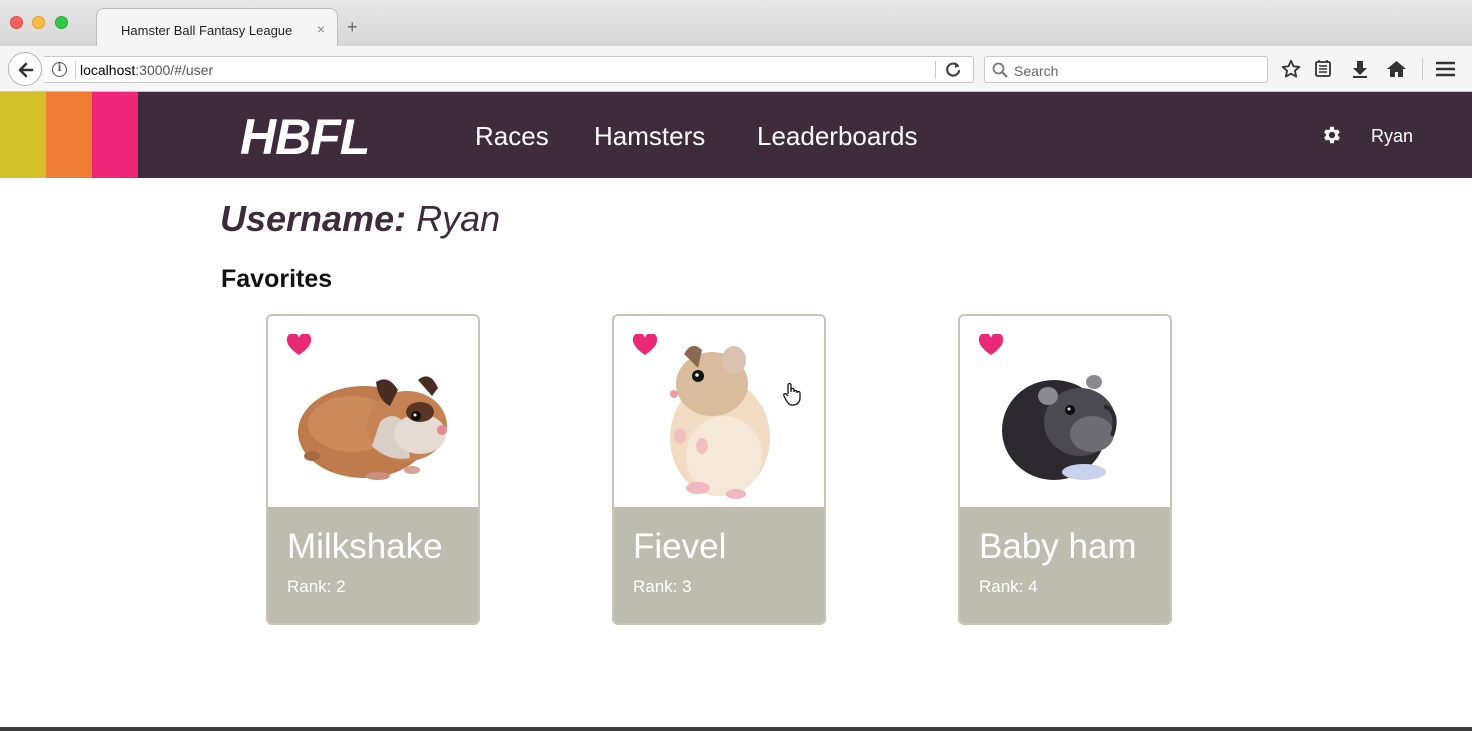 The height and width of the screenshot is (731, 1472). What do you see at coordinates (720, 422) in the screenshot?
I see `hamster-fievel-illustration` at bounding box center [720, 422].